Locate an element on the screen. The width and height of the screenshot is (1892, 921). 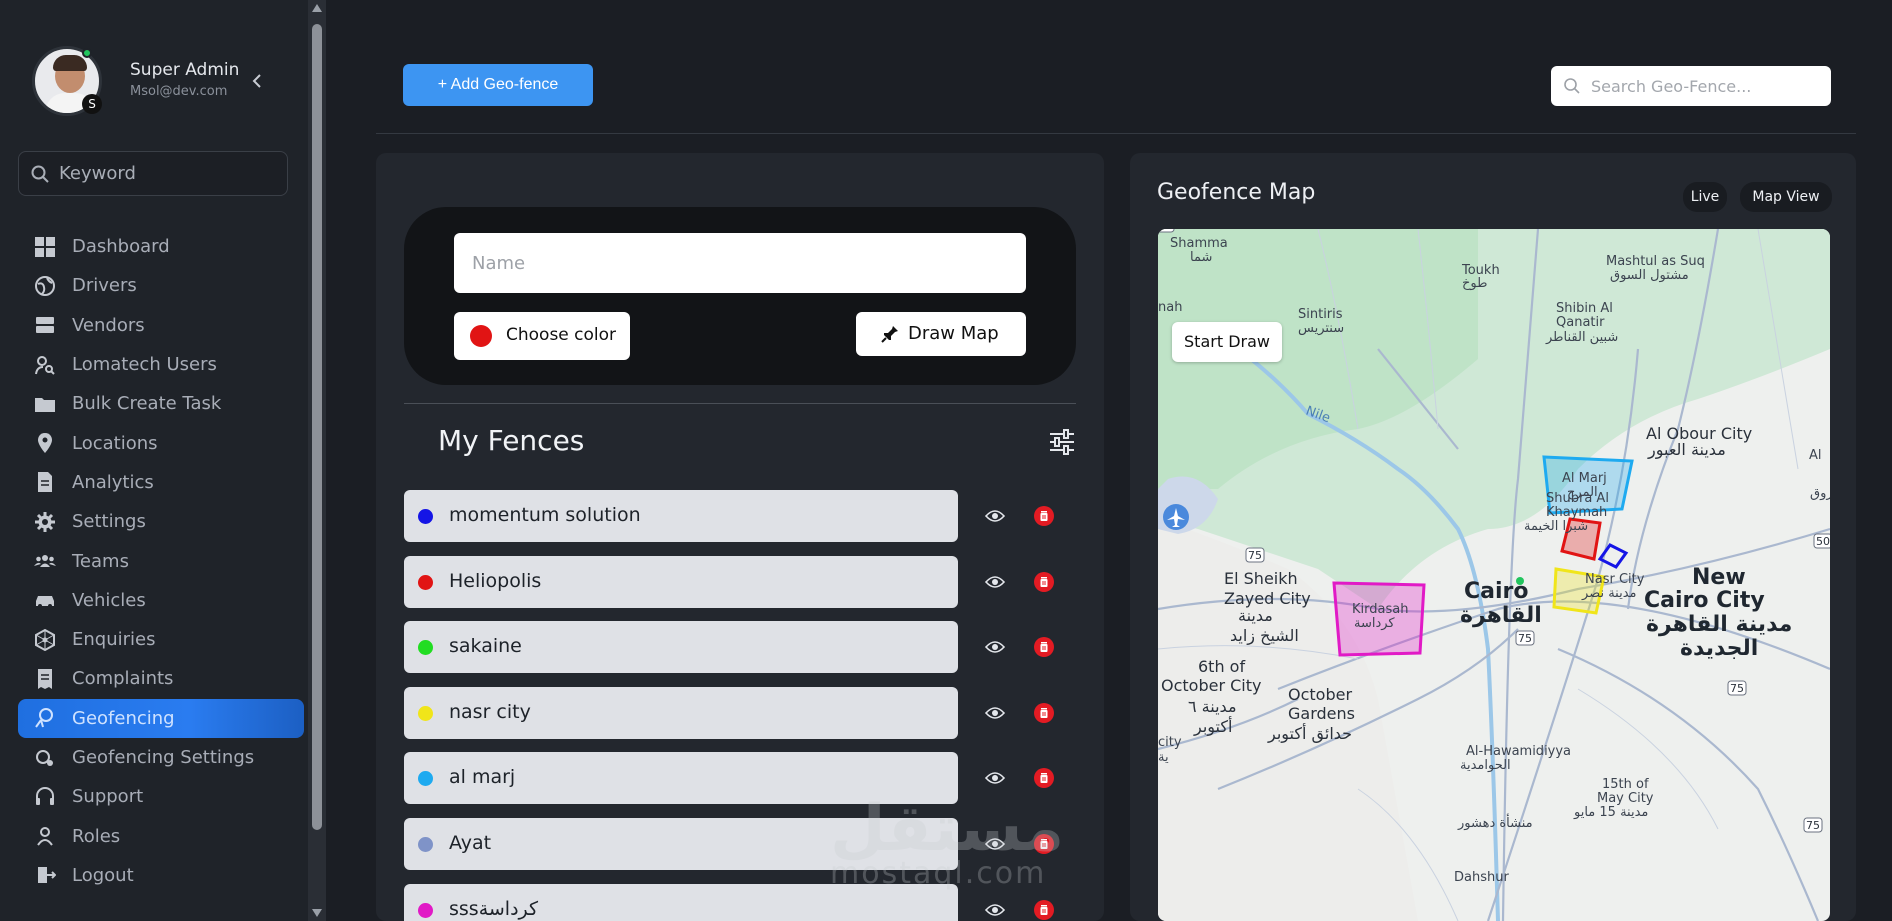
sidebar-item-label: Geofencing is located at coordinates (123, 718).